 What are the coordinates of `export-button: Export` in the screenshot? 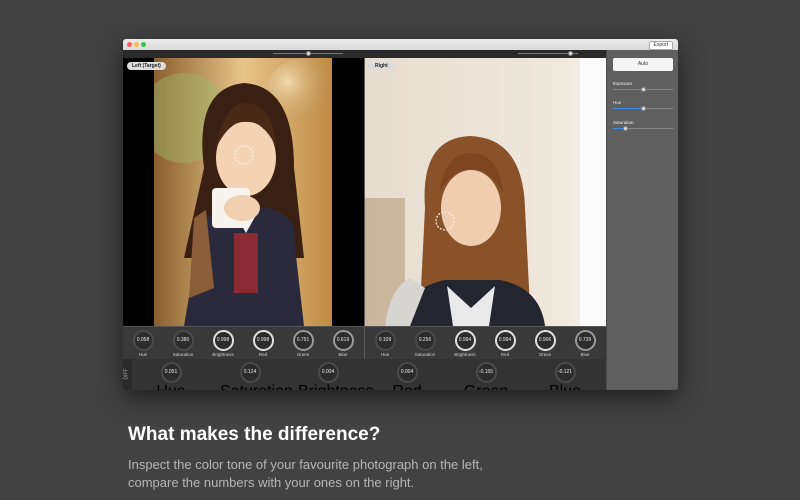 It's located at (660, 45).